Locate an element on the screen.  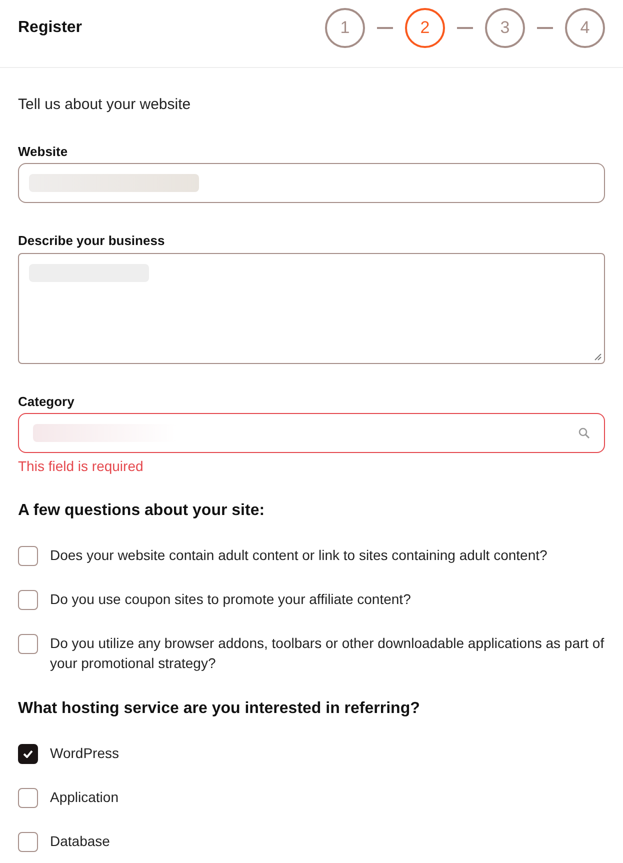
checkbox-label: Do you utilize any browser addons, toolbars or other downloadable applications as part of your promotional strategy? is located at coordinates (327, 653).